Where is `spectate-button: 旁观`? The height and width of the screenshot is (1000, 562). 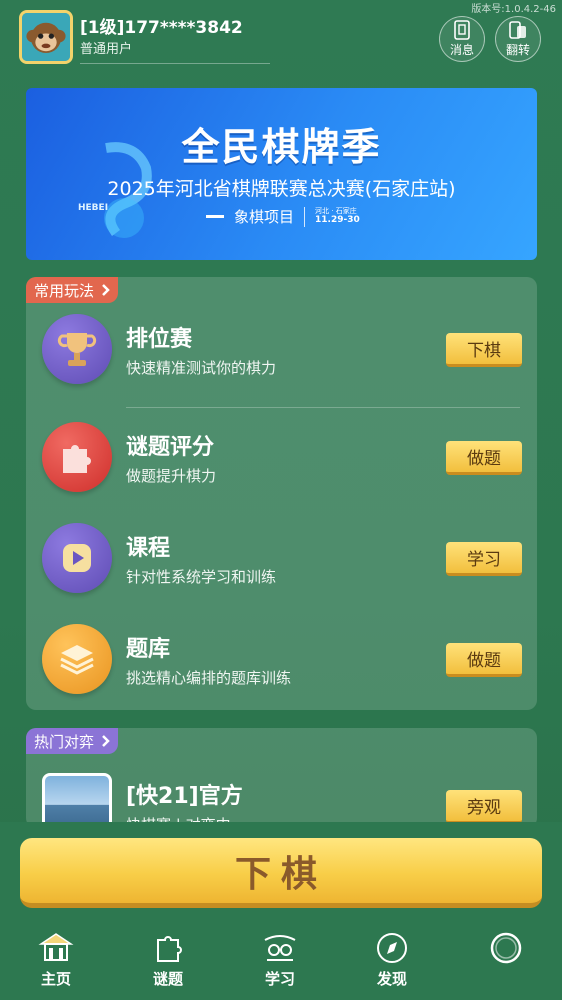
spectate-button: 旁观 is located at coordinates (484, 807).